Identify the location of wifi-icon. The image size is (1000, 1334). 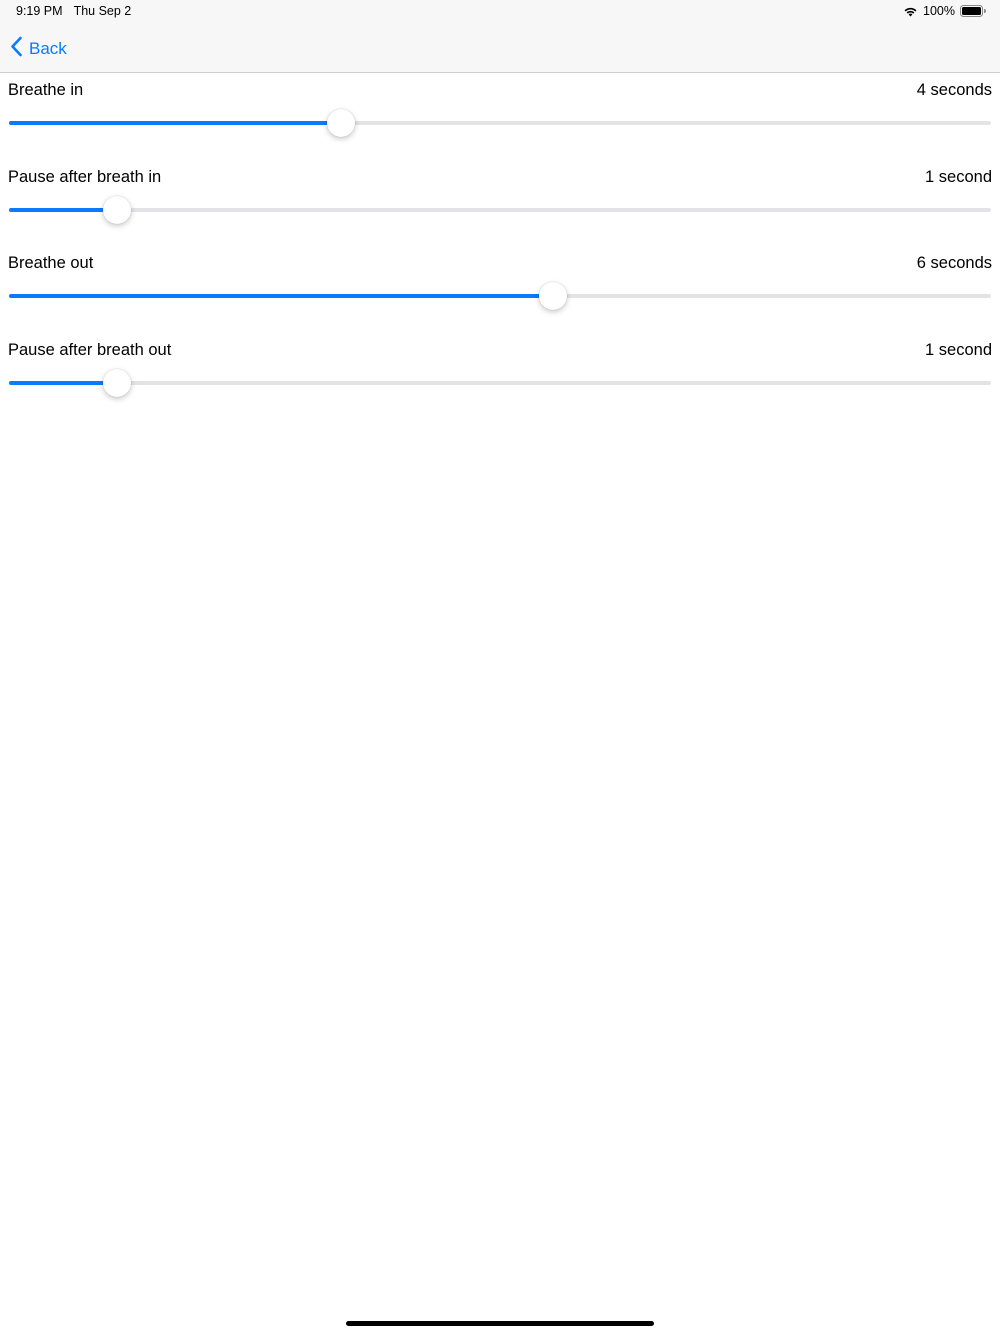
(910, 11).